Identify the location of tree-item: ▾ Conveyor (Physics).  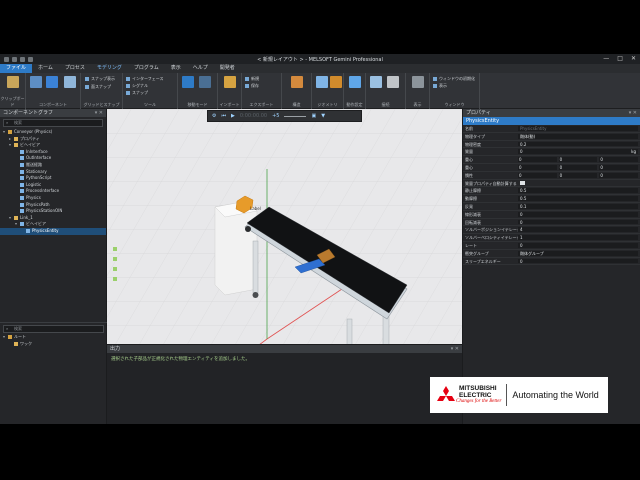
(53, 132).